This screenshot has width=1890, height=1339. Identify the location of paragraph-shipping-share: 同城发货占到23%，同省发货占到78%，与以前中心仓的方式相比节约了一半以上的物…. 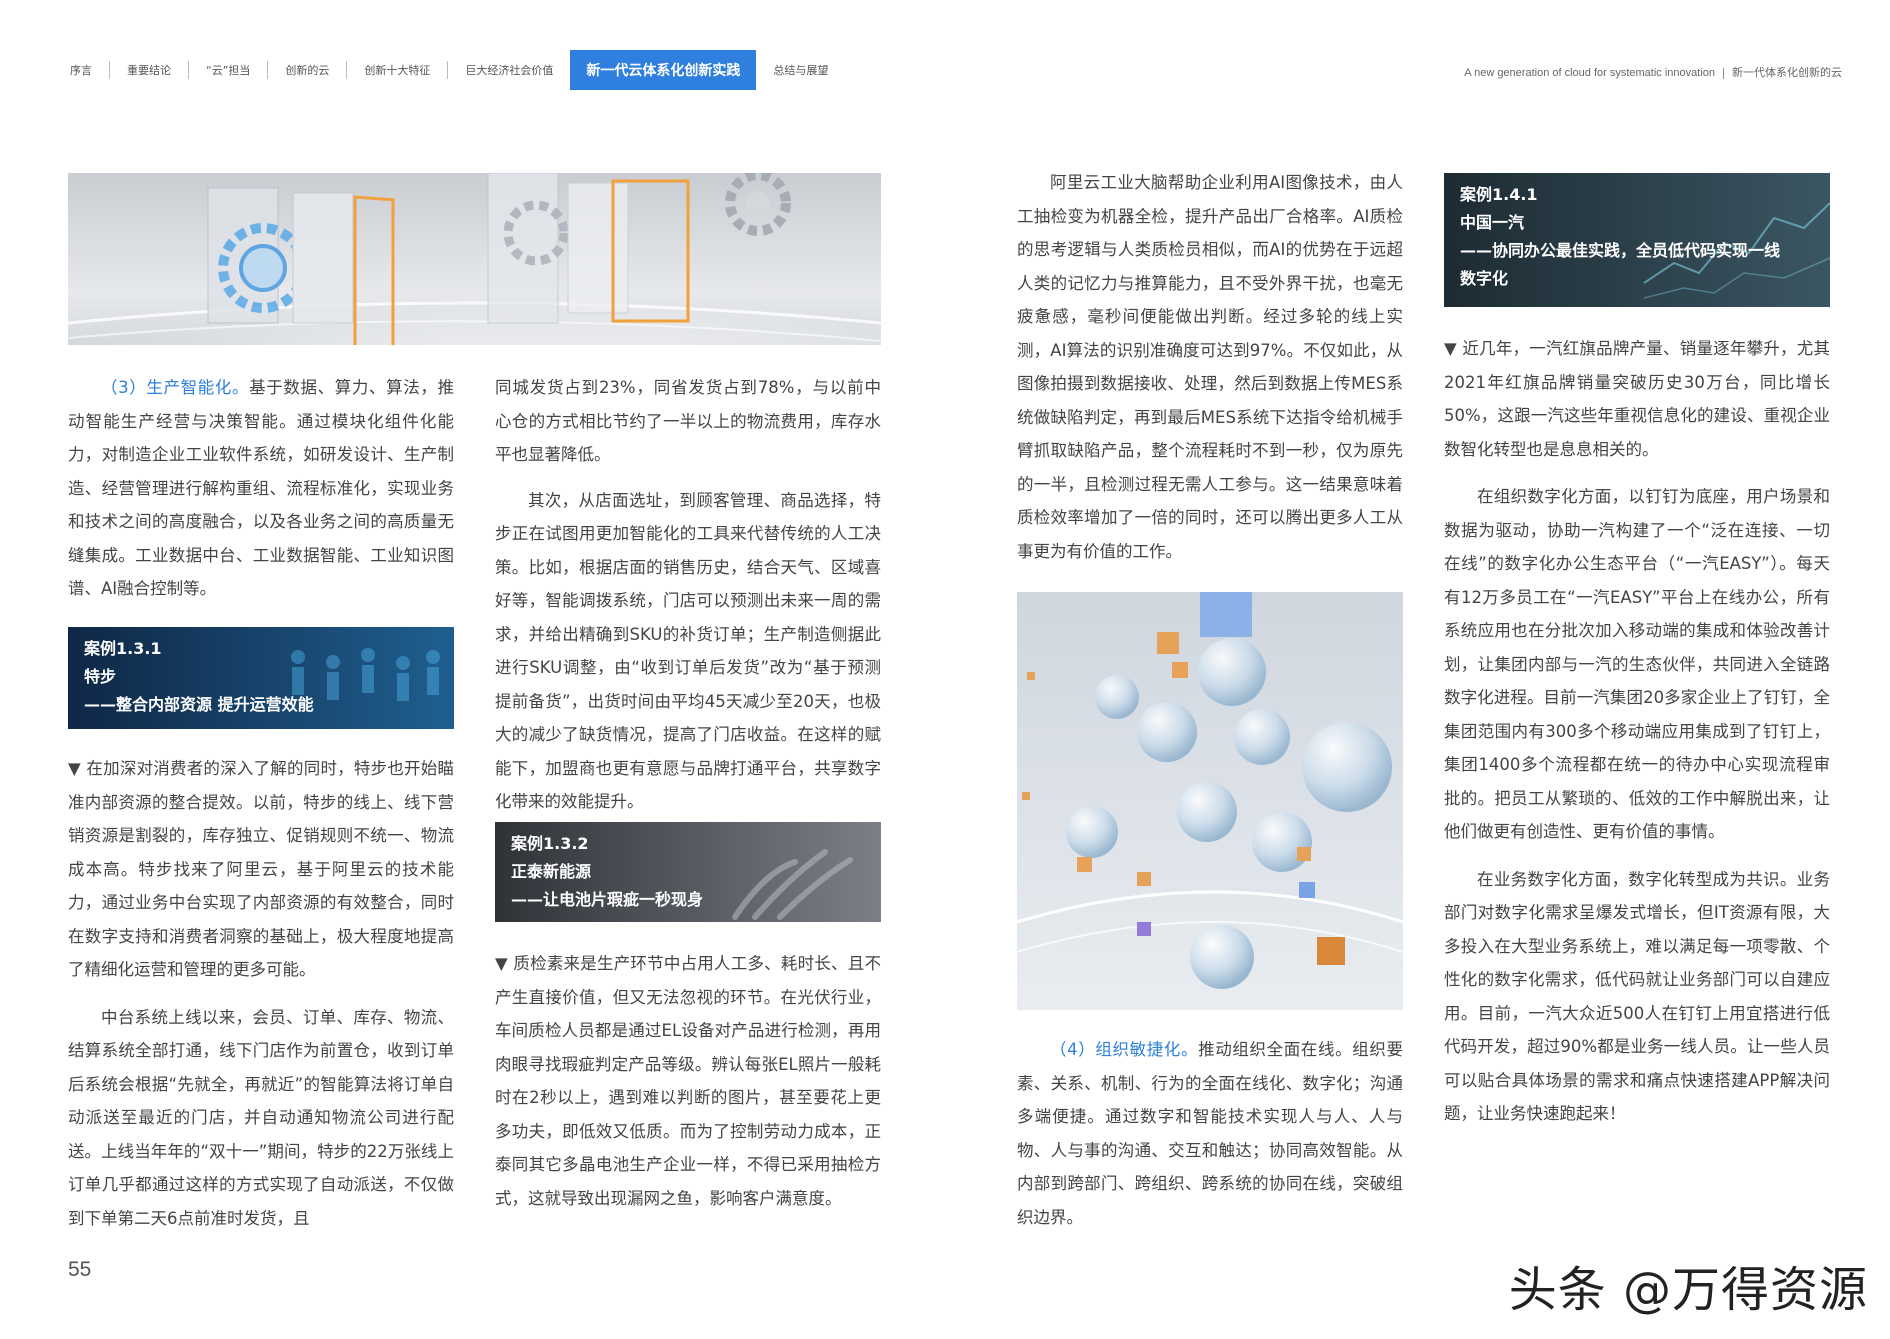
(688, 421).